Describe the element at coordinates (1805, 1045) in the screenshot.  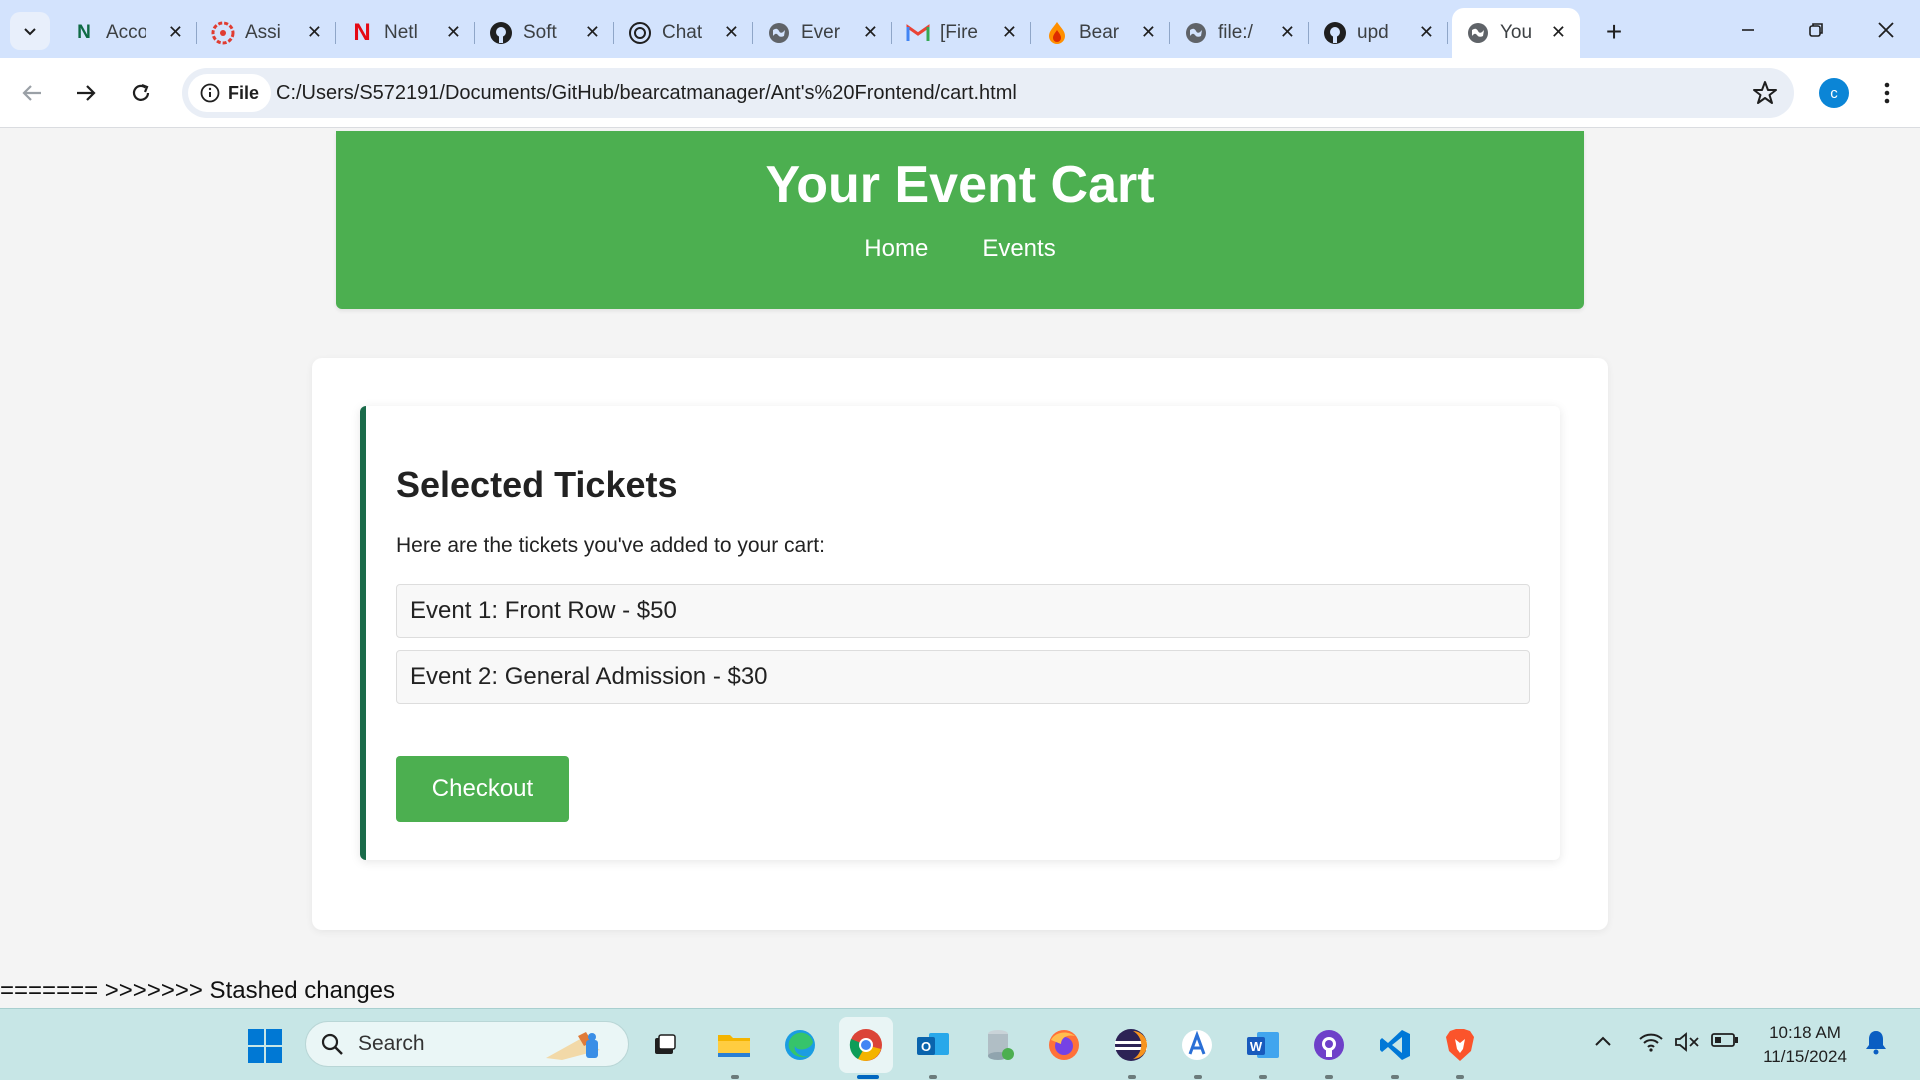
I see `system-clock: 10:18 AM 11/15/2024` at that location.